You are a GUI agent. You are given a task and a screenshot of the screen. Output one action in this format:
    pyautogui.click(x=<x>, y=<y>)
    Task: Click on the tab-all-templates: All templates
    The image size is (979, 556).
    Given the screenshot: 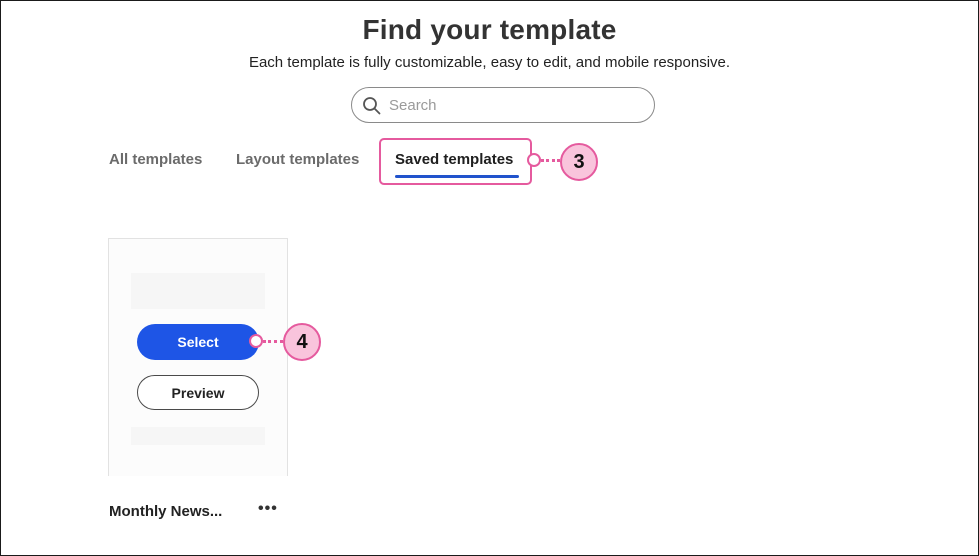 What is the action you would take?
    pyautogui.click(x=155, y=159)
    